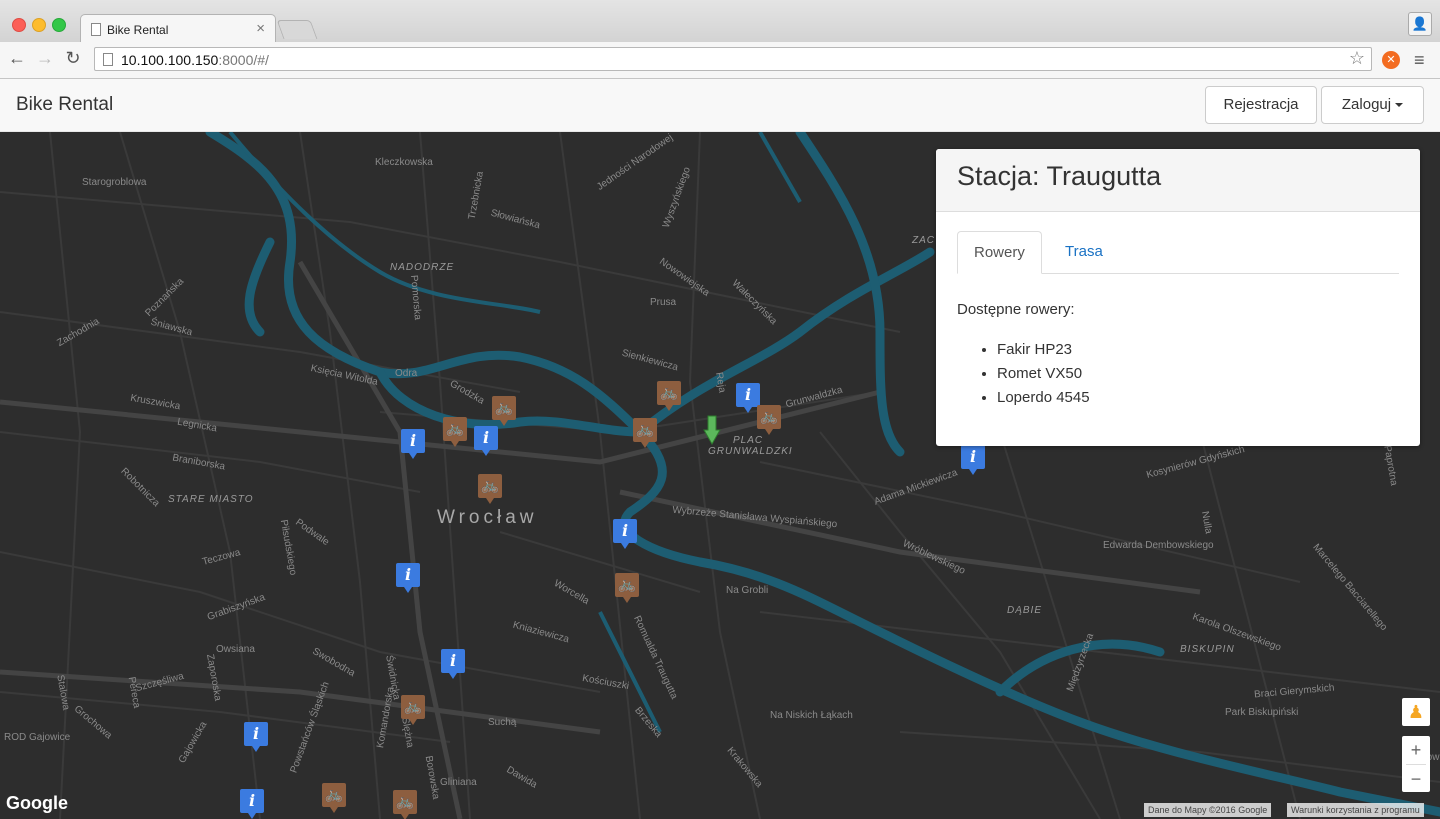 This screenshot has height=819, width=1440. Describe the element at coordinates (59, 25) in the screenshot. I see `maximize-window-button` at that location.